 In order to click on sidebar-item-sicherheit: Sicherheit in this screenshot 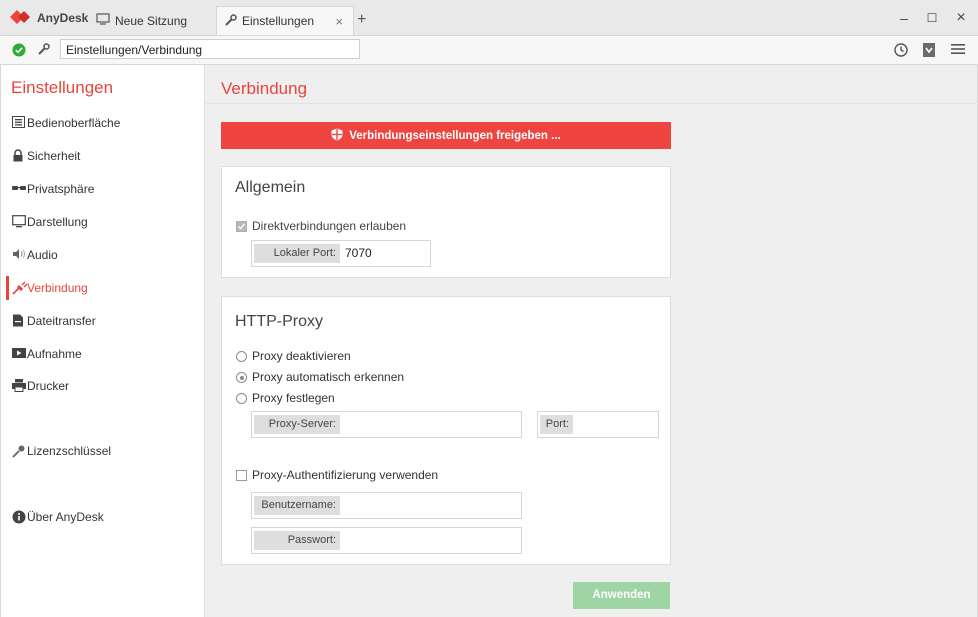, I will do `click(102, 156)`.